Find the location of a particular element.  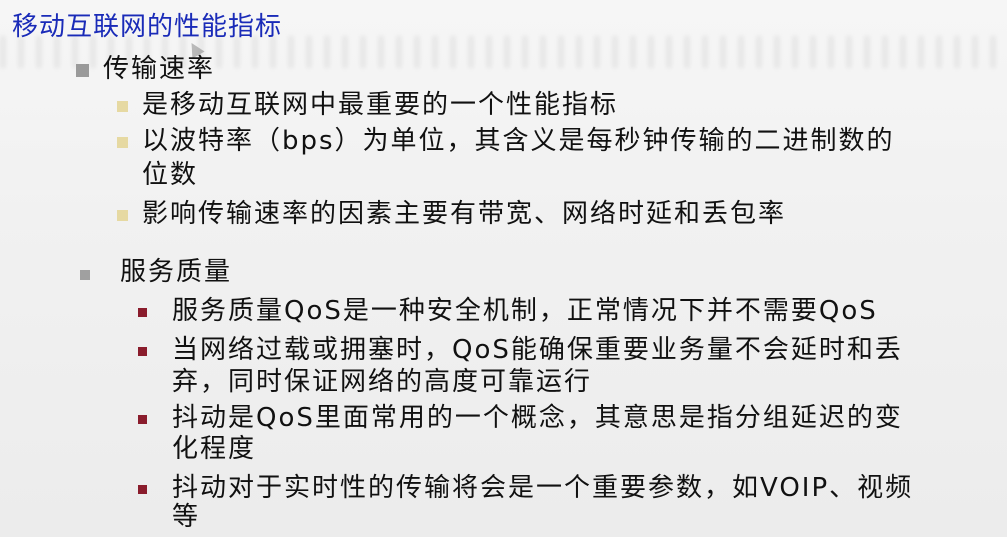

list-item-text: 化程度 is located at coordinates (214, 449).